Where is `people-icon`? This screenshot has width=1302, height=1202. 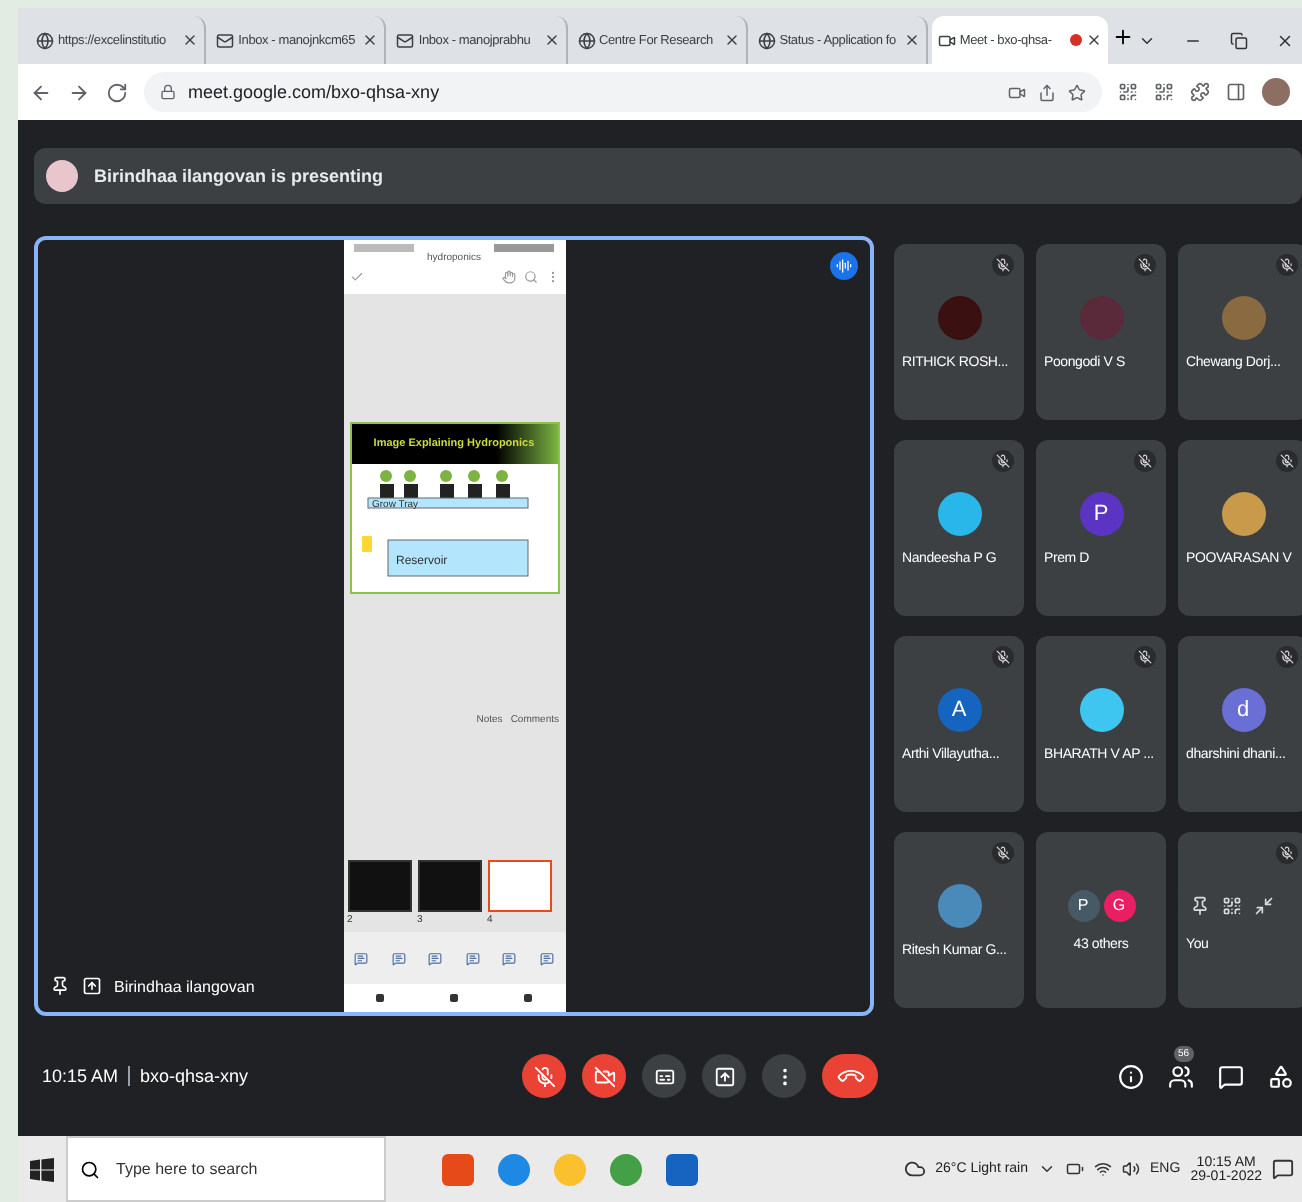 people-icon is located at coordinates (1181, 1076).